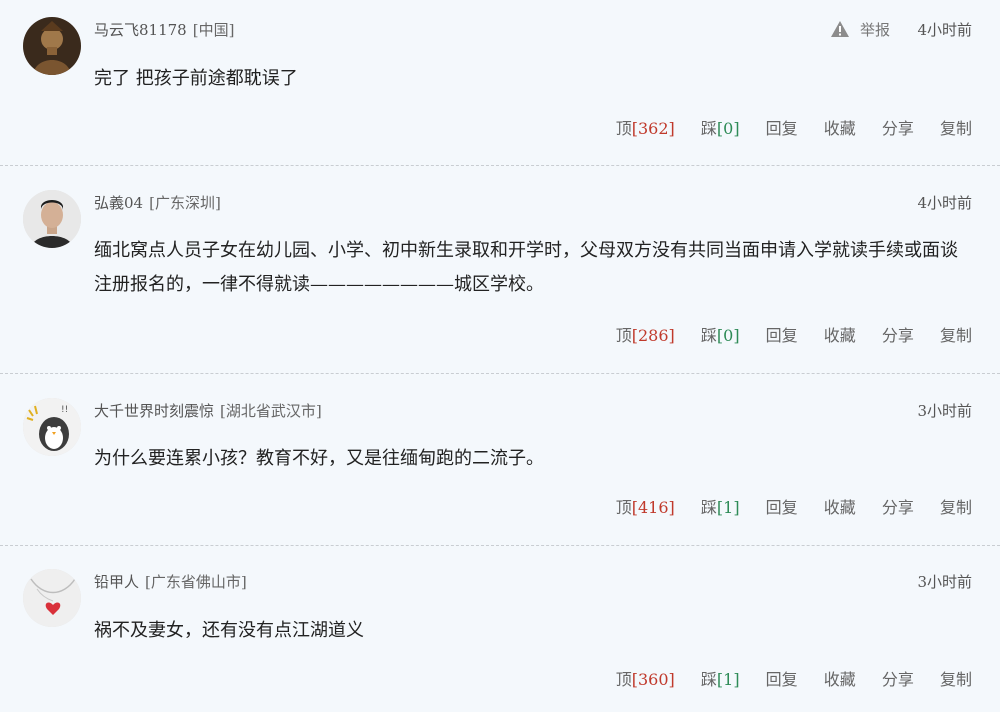 This screenshot has width=1000, height=712. Describe the element at coordinates (874, 30) in the screenshot. I see `report-label: 举报` at that location.